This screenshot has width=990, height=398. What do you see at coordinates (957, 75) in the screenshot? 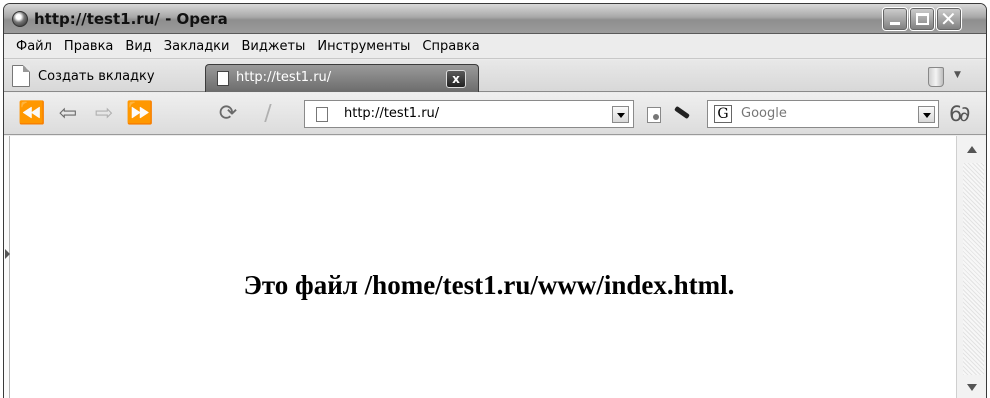
I see `chevron-down-icon: ▼` at bounding box center [957, 75].